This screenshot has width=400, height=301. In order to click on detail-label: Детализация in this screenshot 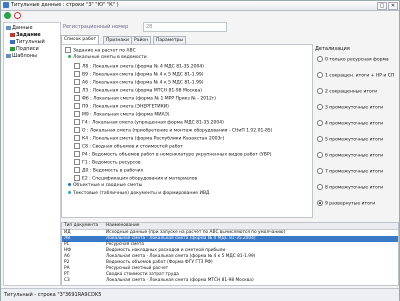, I will do `click(332, 49)`.